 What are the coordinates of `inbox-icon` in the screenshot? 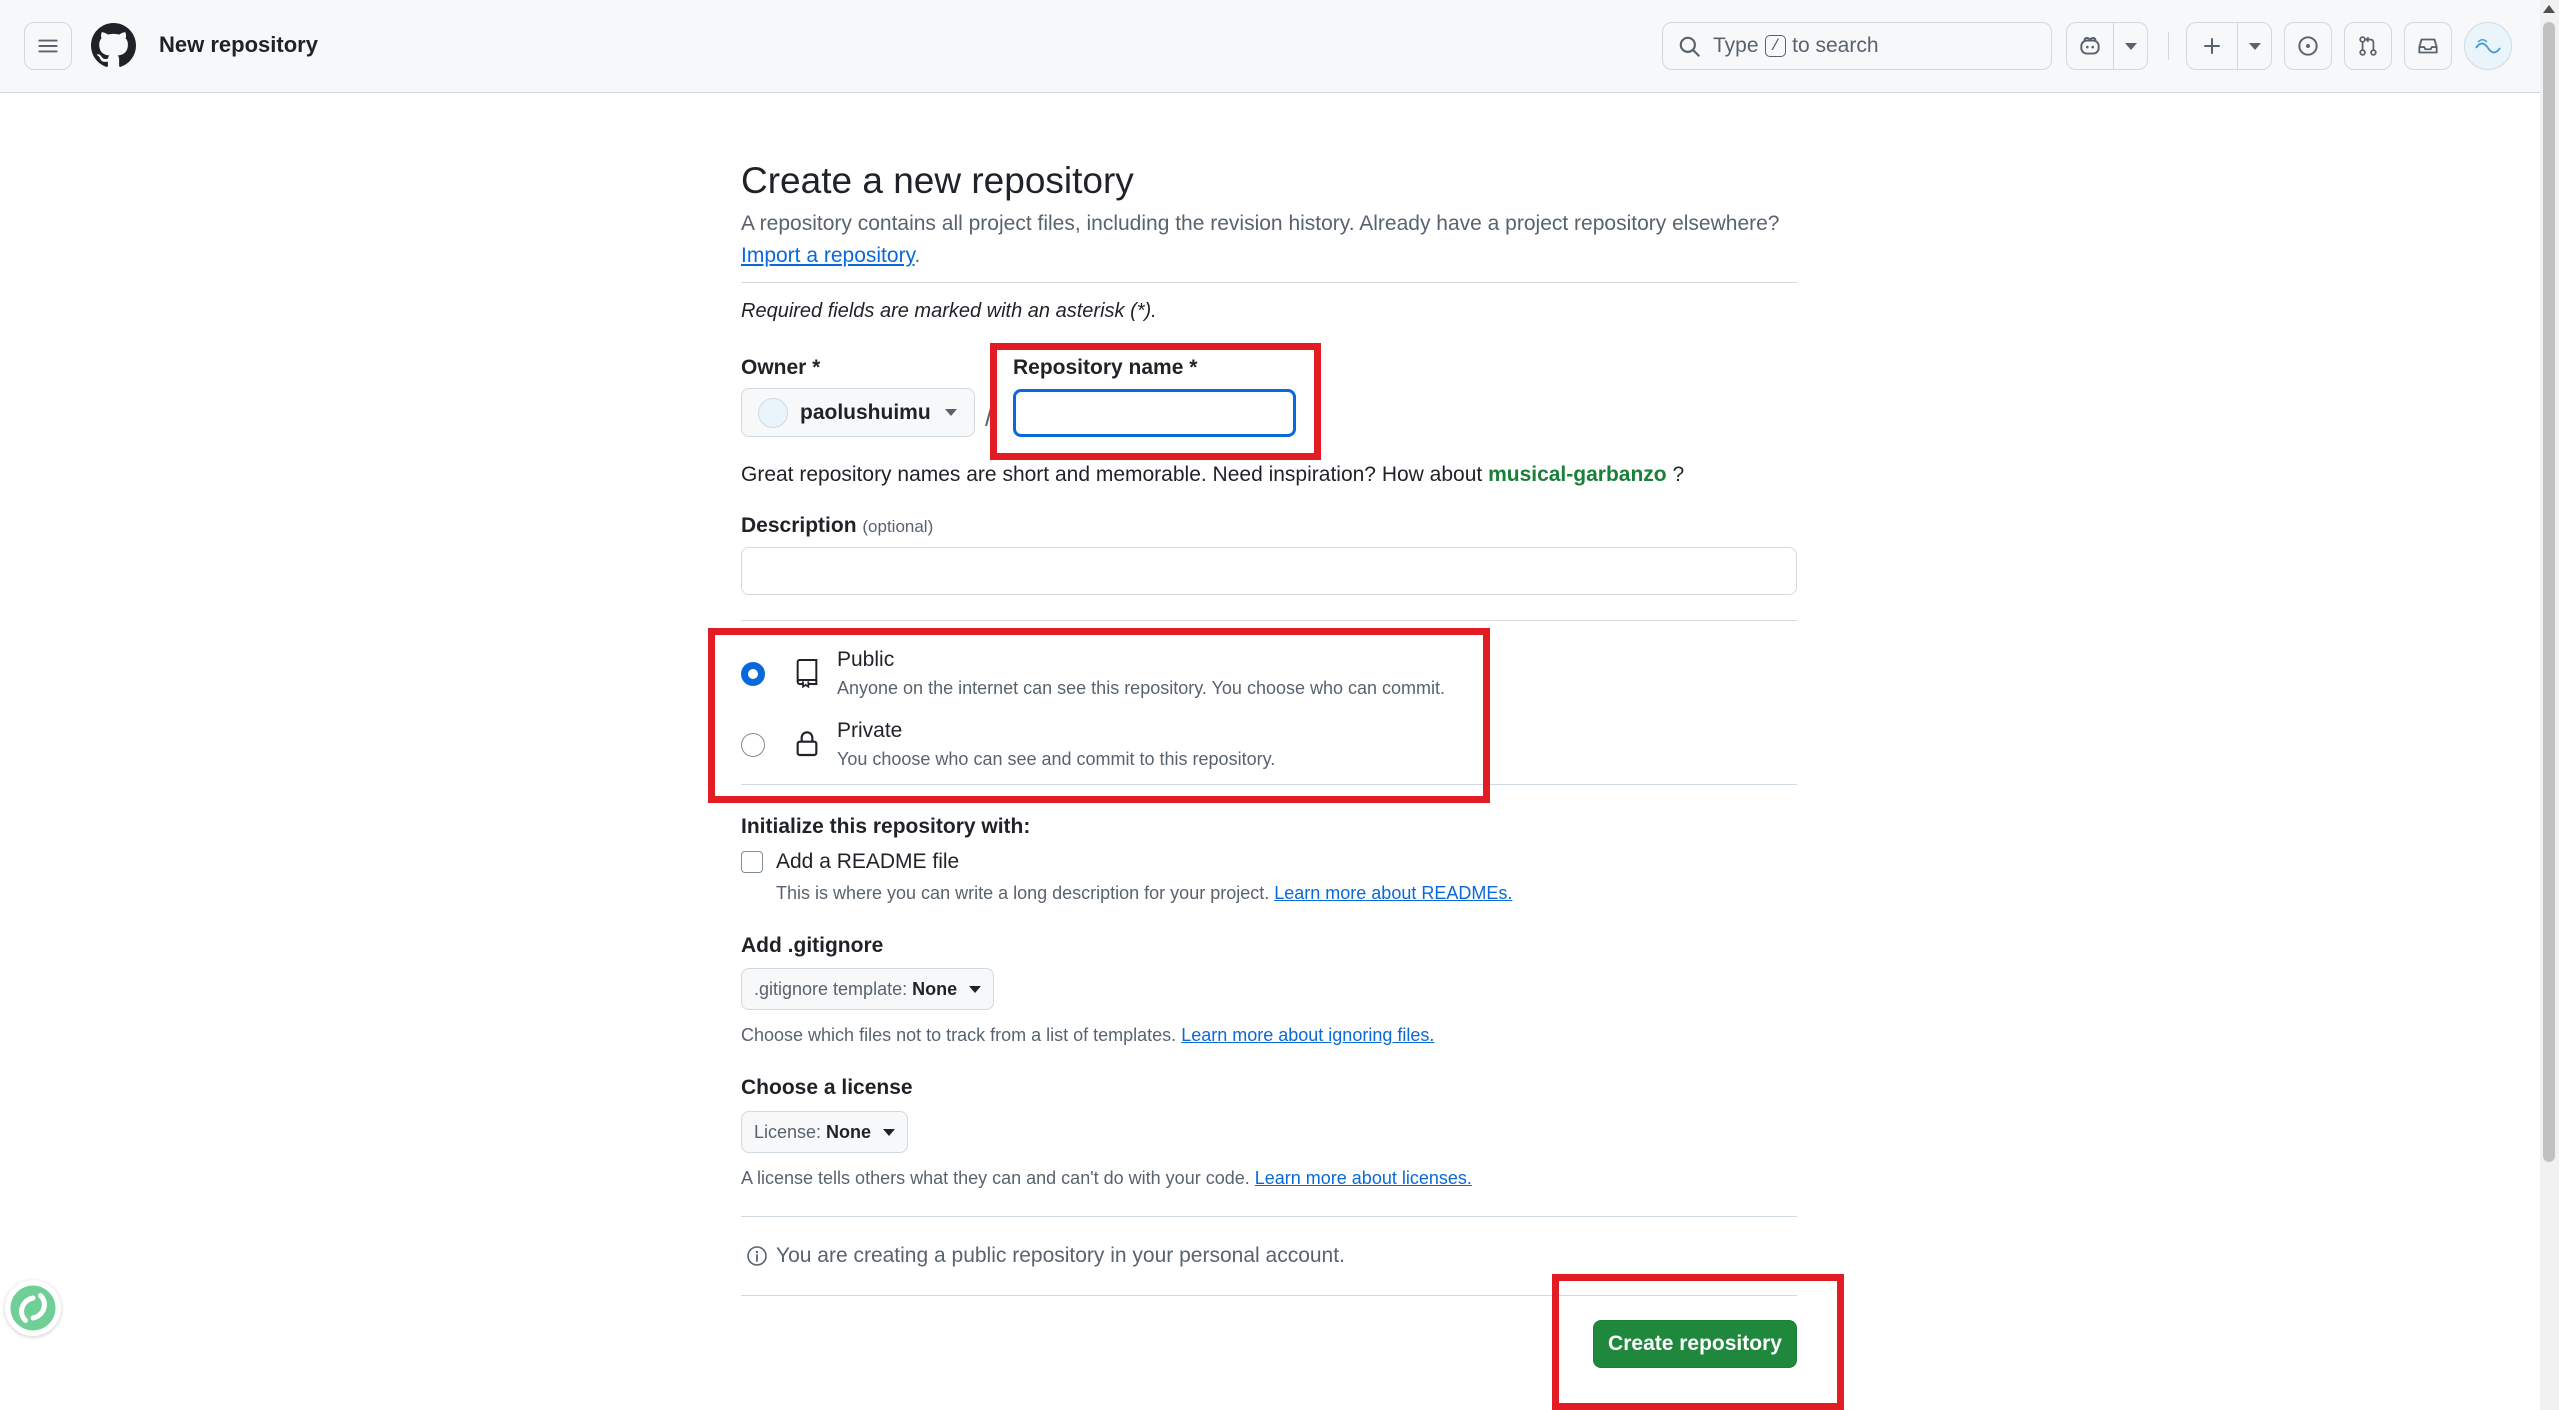 It's located at (2428, 46).